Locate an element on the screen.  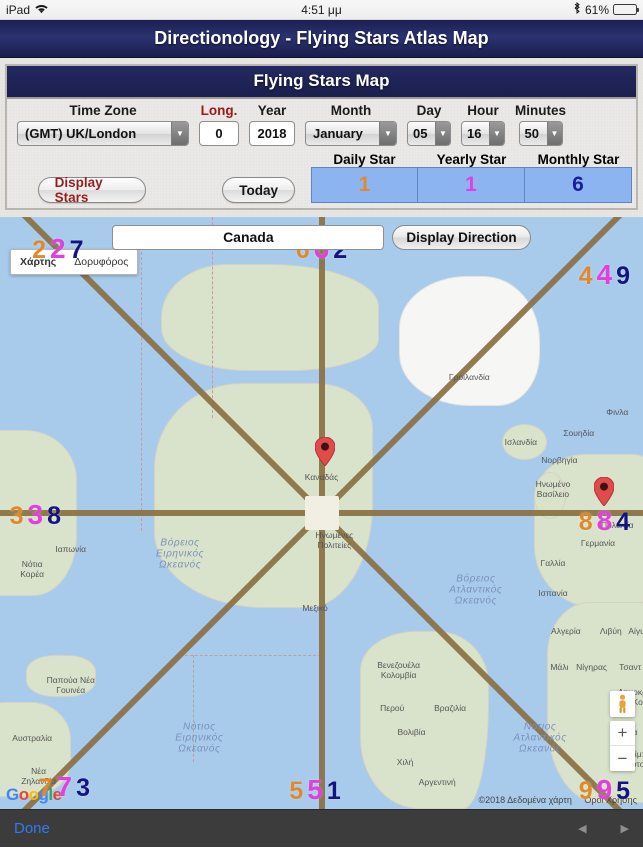
ios-status-bar: iPad 4:51 μμ 61% is located at coordinates (321, 10).